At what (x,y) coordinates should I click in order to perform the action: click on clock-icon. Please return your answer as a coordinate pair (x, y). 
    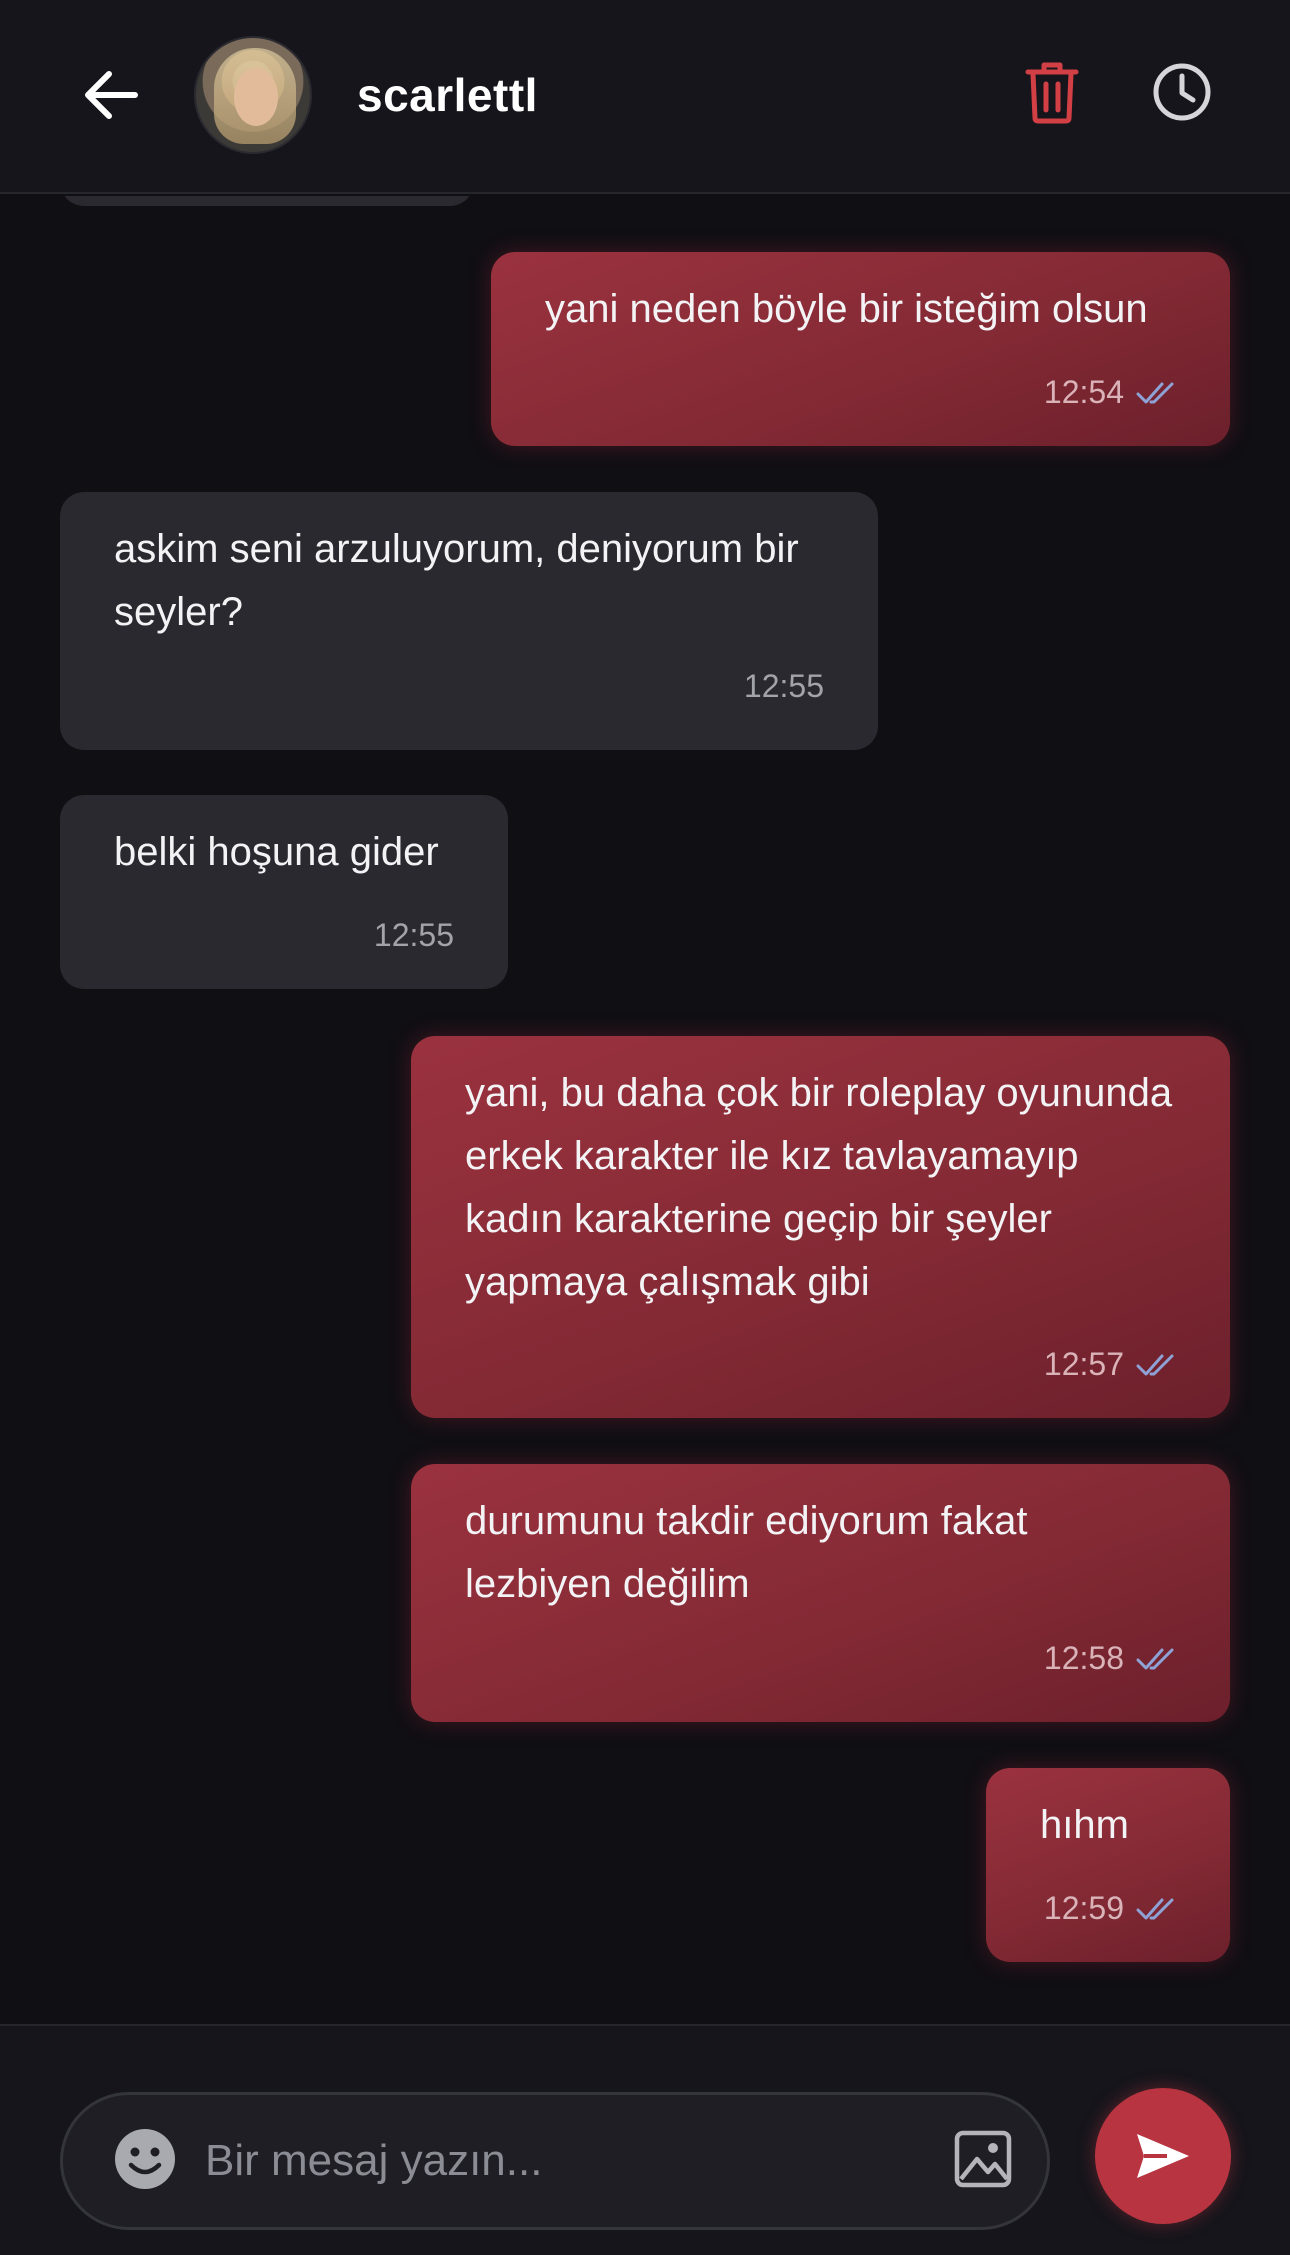
    Looking at the image, I should click on (1182, 92).